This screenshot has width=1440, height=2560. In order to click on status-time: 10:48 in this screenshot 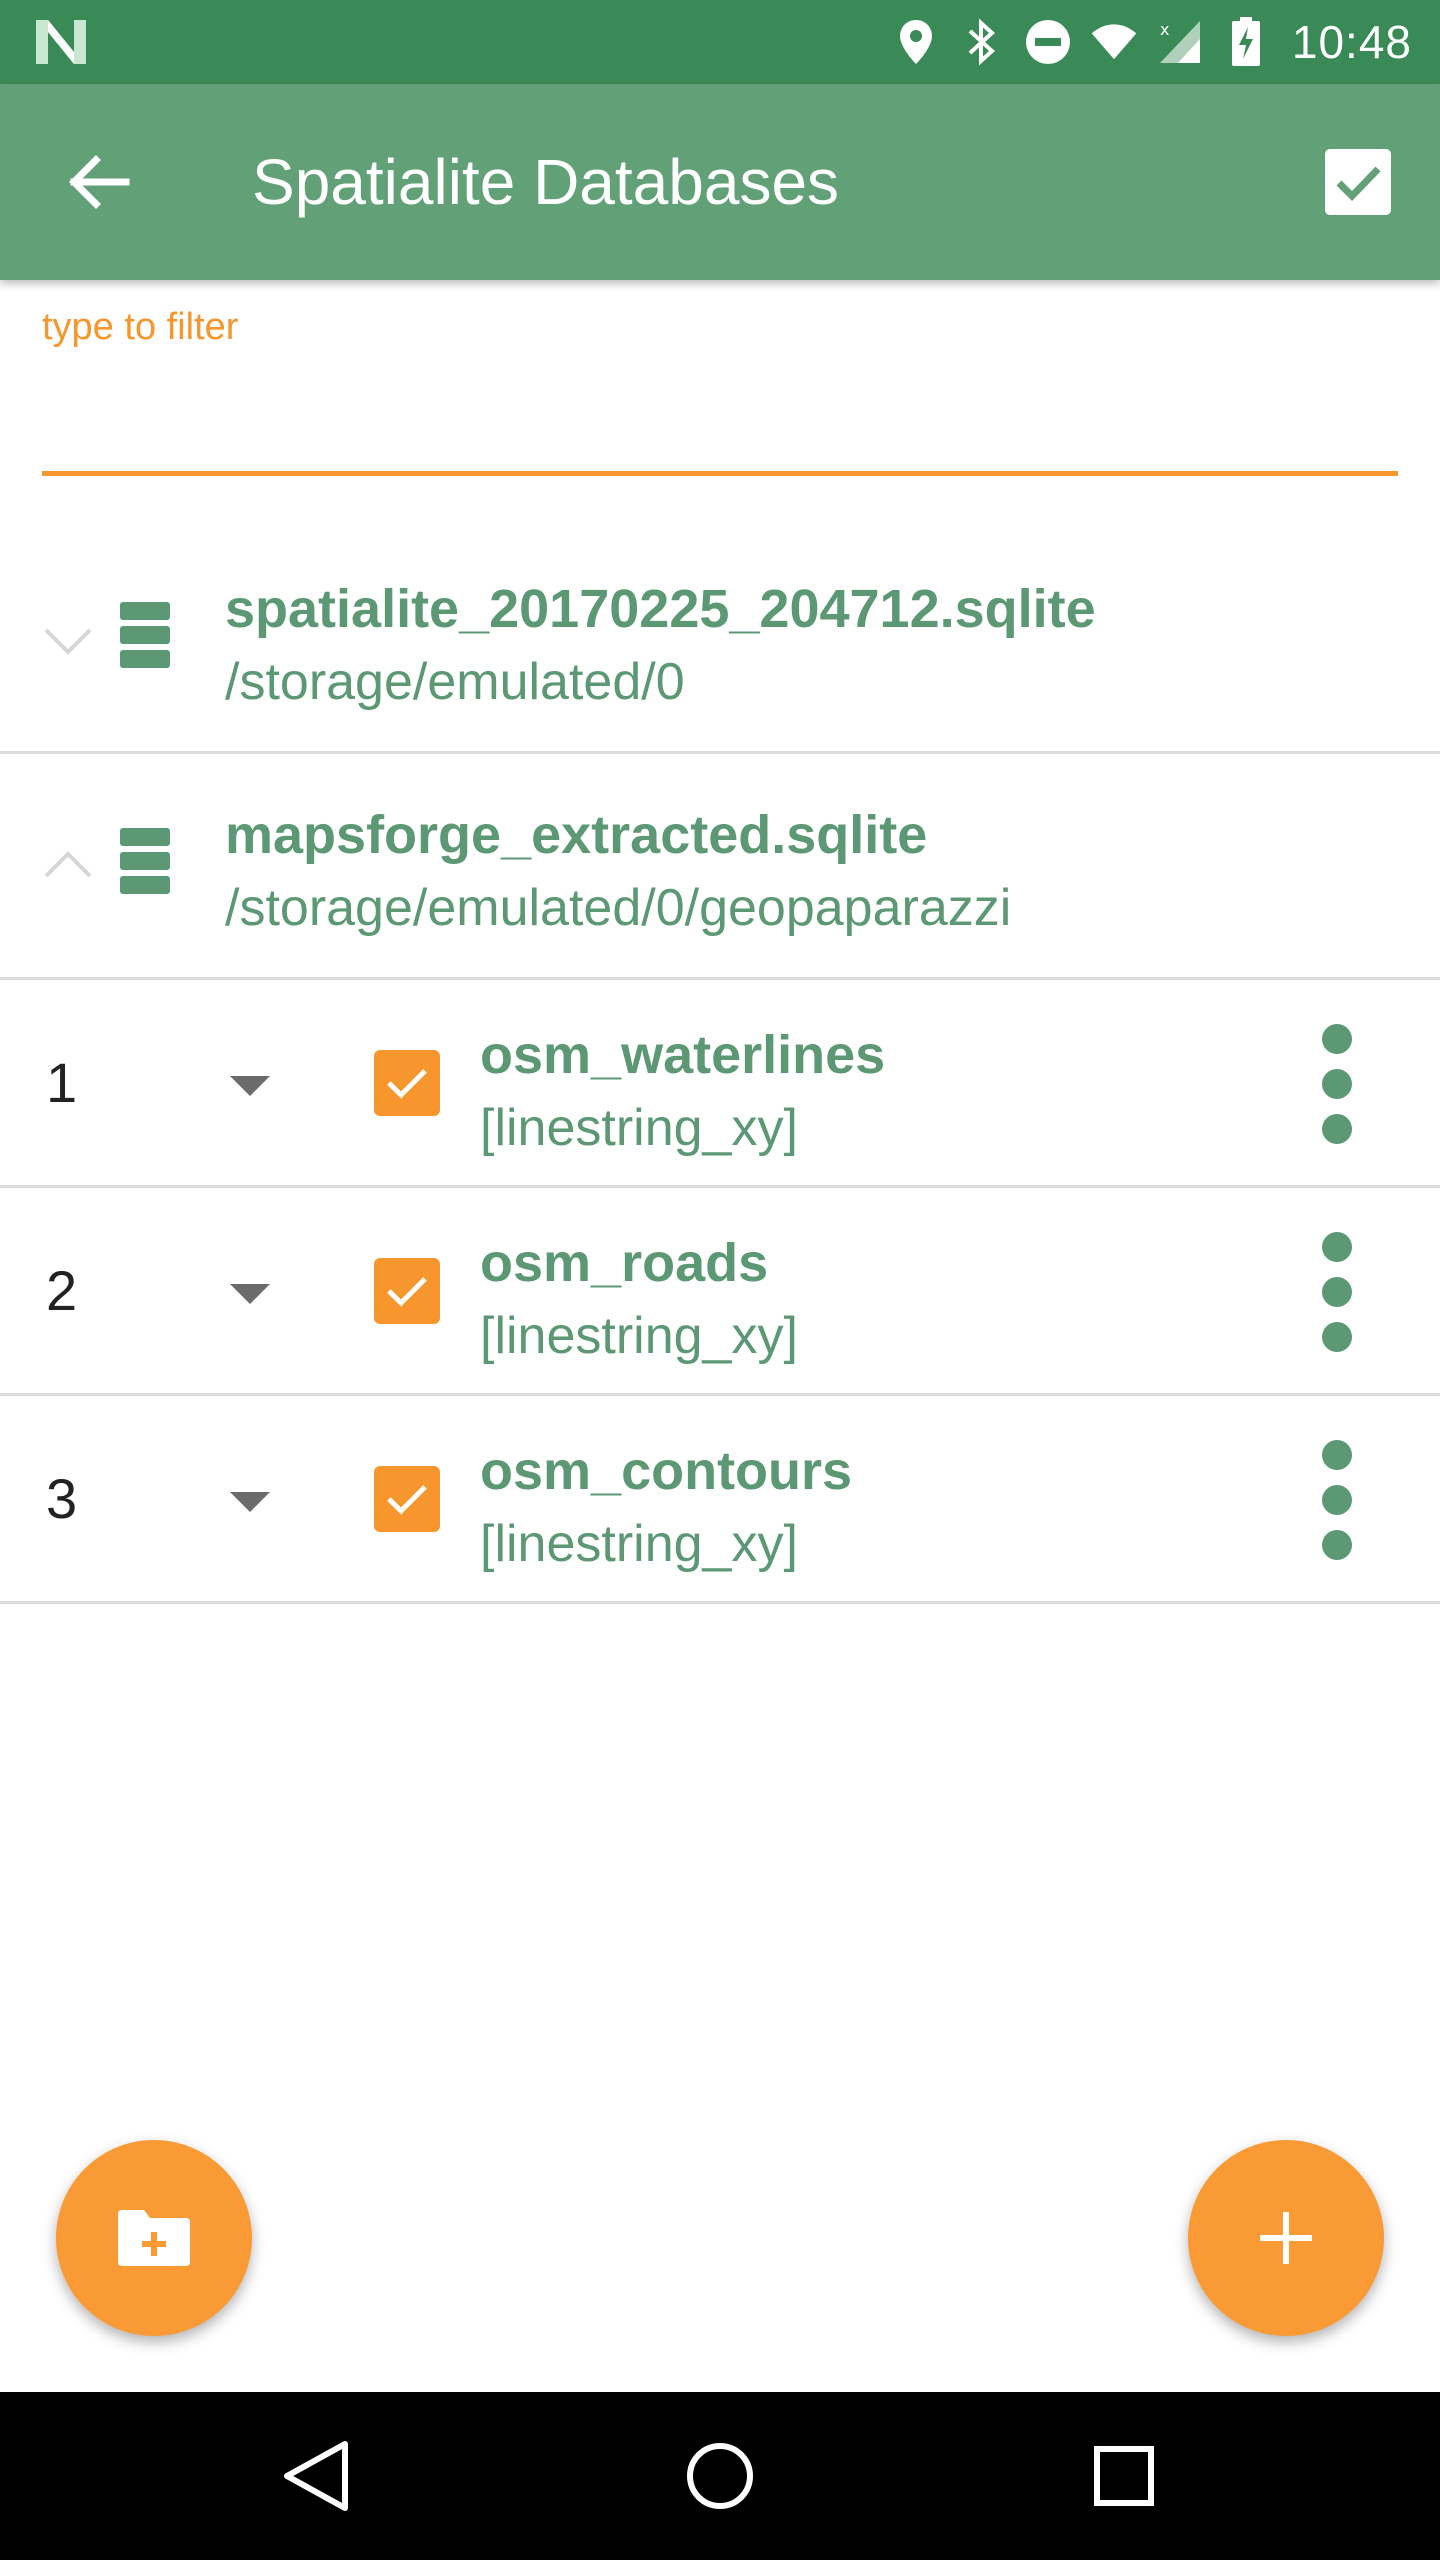, I will do `click(1351, 42)`.